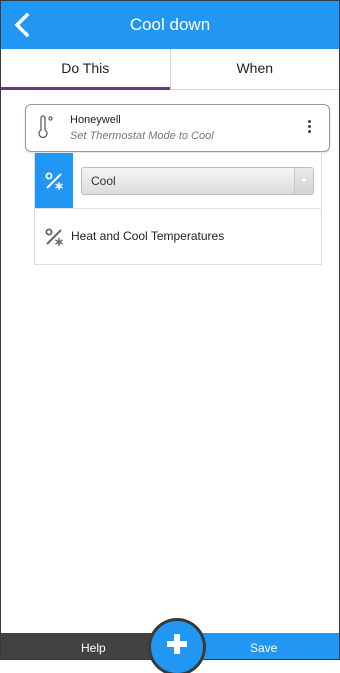 Image resolution: width=340 pixels, height=673 pixels. What do you see at coordinates (177, 128) in the screenshot?
I see `device-card: Honeywell Set Thermostat Mode to Cool` at bounding box center [177, 128].